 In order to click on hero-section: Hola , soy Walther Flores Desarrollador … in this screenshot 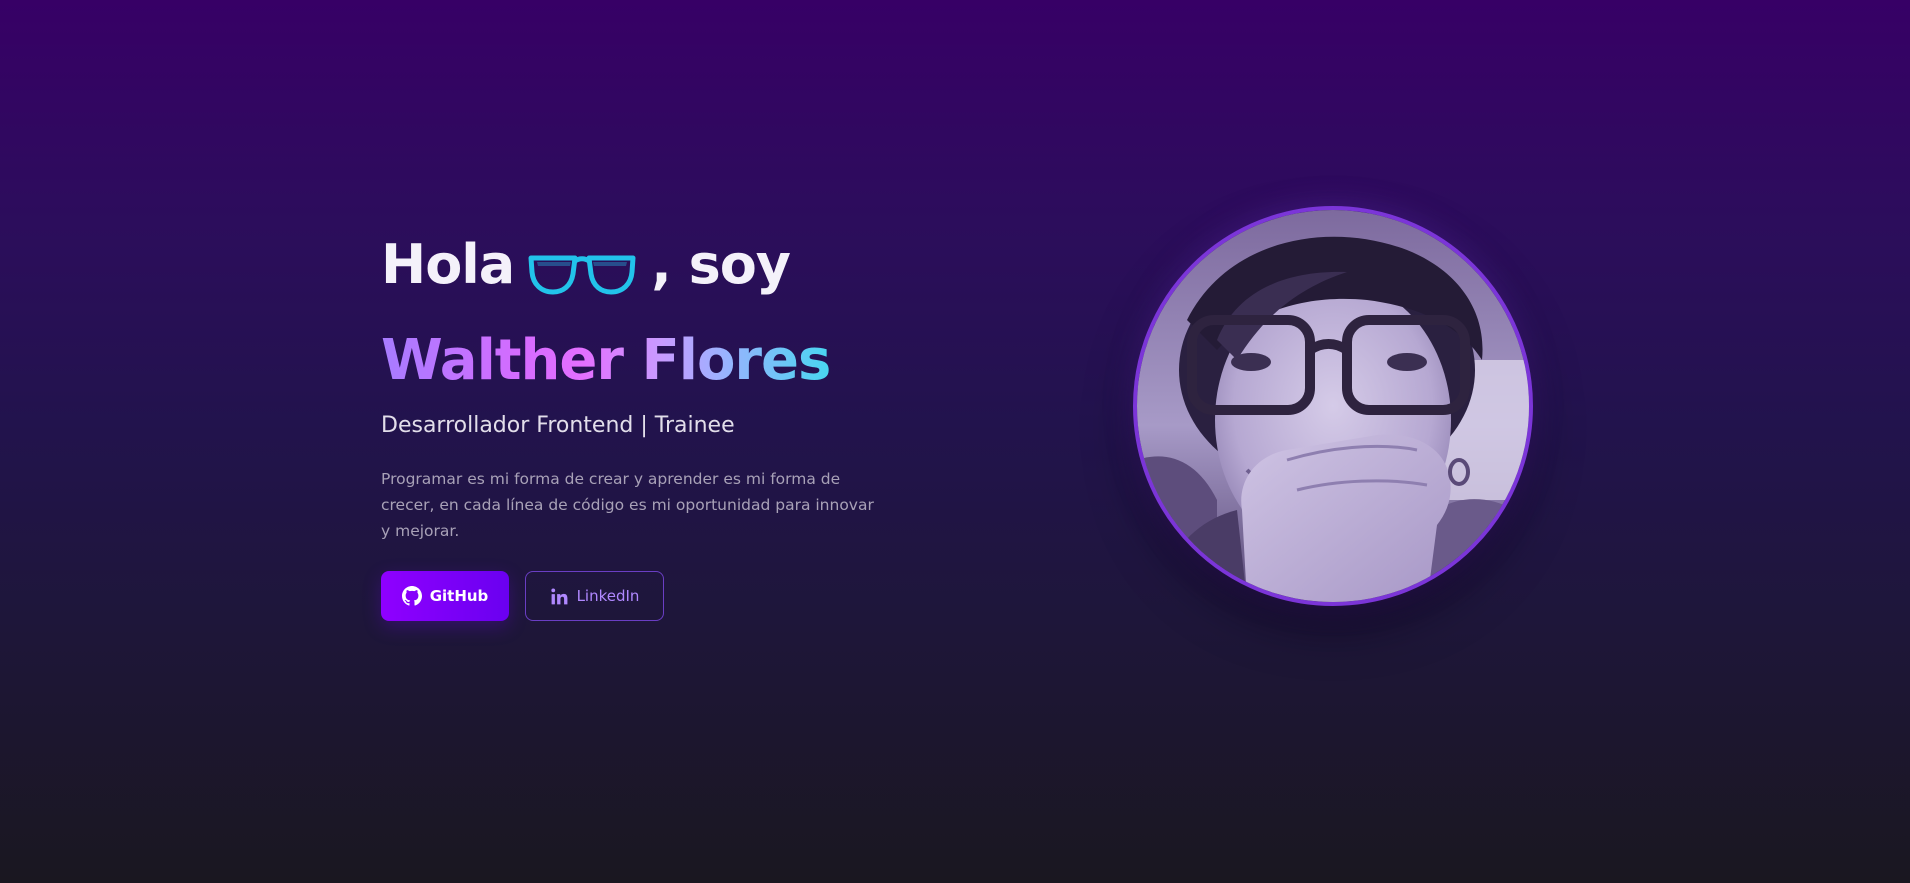, I will do `click(661, 421)`.